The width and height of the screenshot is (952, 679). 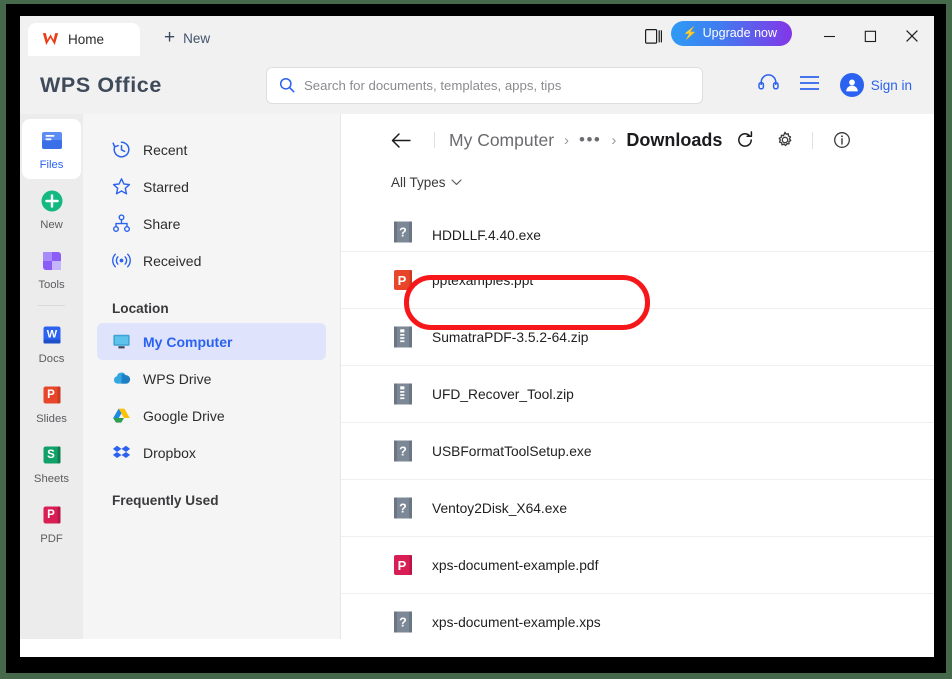 I want to click on svg-text: W, so click(x=51, y=334).